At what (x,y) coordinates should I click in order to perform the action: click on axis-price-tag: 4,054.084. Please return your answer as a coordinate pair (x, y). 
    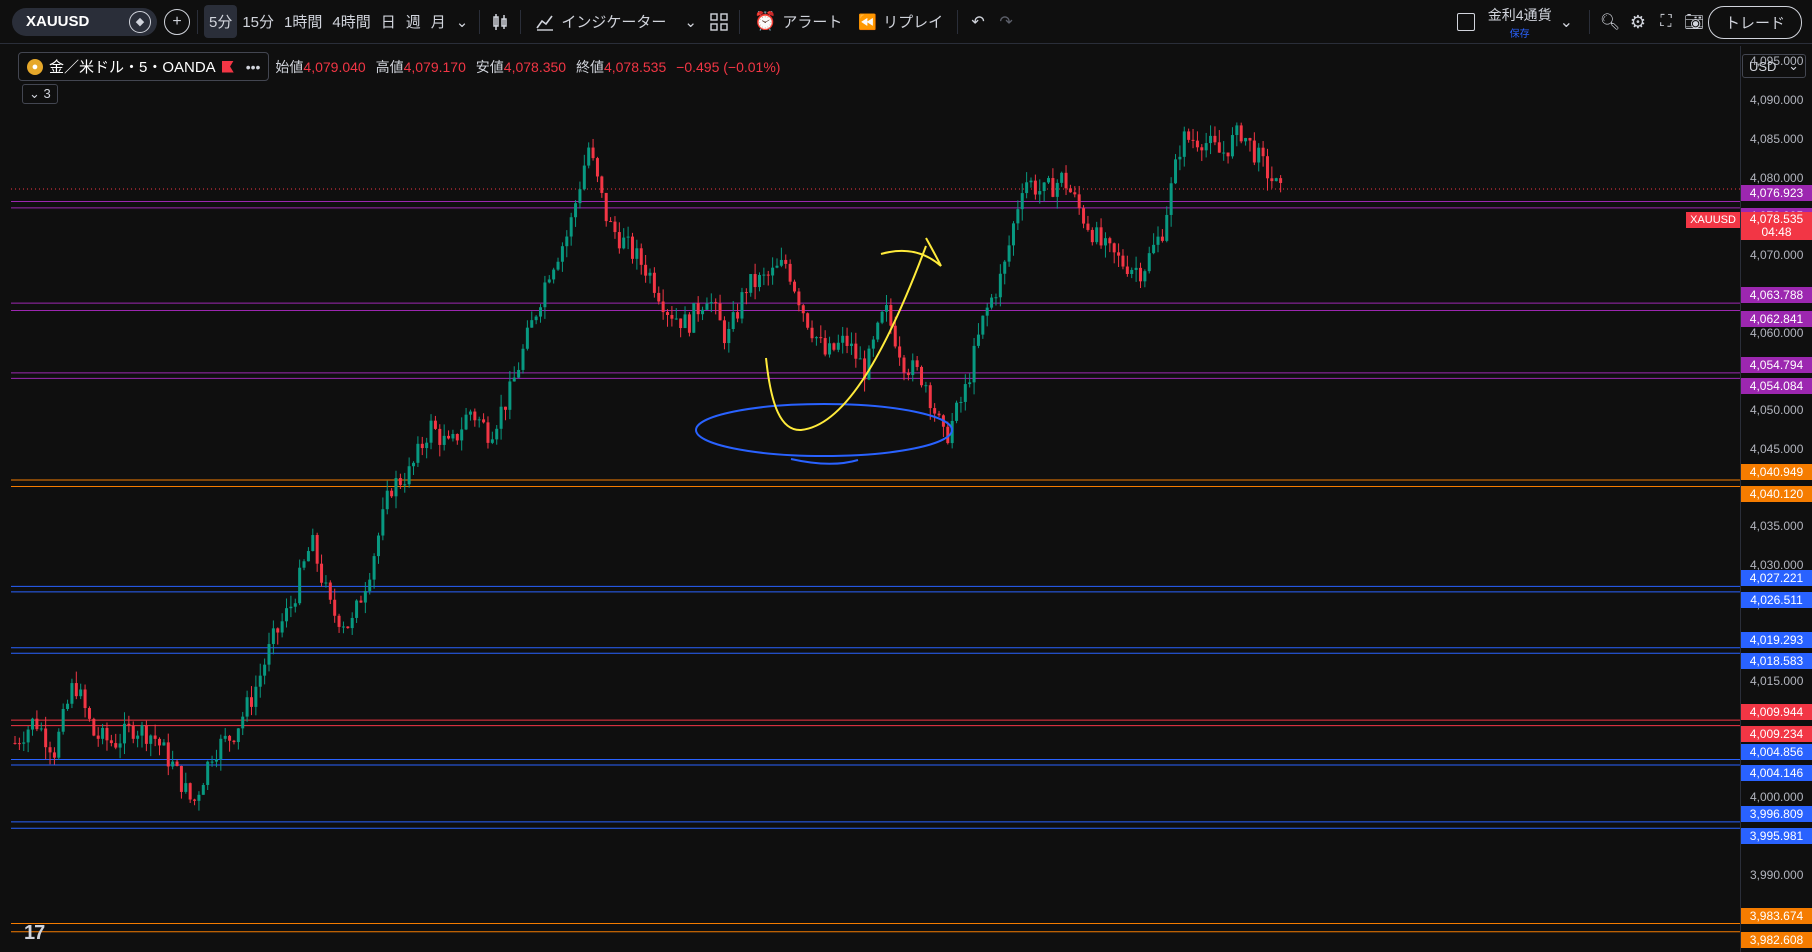
    Looking at the image, I should click on (1776, 386).